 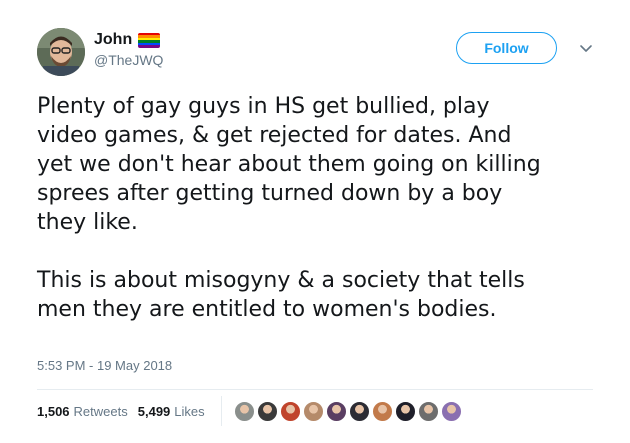 What do you see at coordinates (189, 411) in the screenshot?
I see `likes-label: Likes` at bounding box center [189, 411].